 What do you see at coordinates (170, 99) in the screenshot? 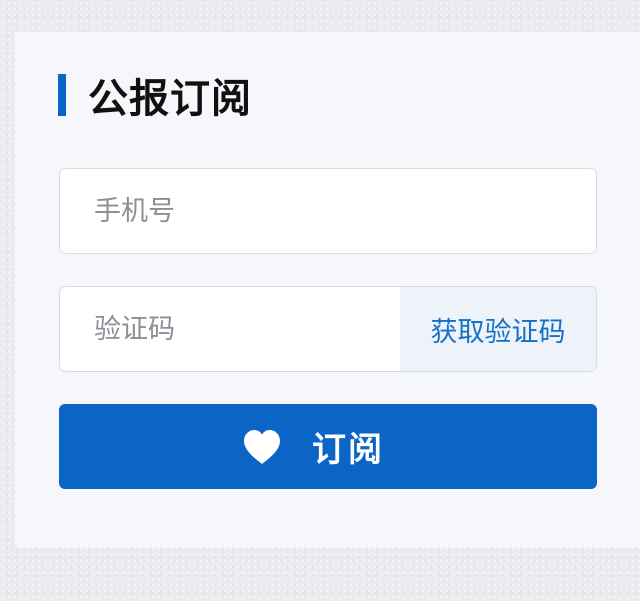
I see `page-title: 公报订阅` at bounding box center [170, 99].